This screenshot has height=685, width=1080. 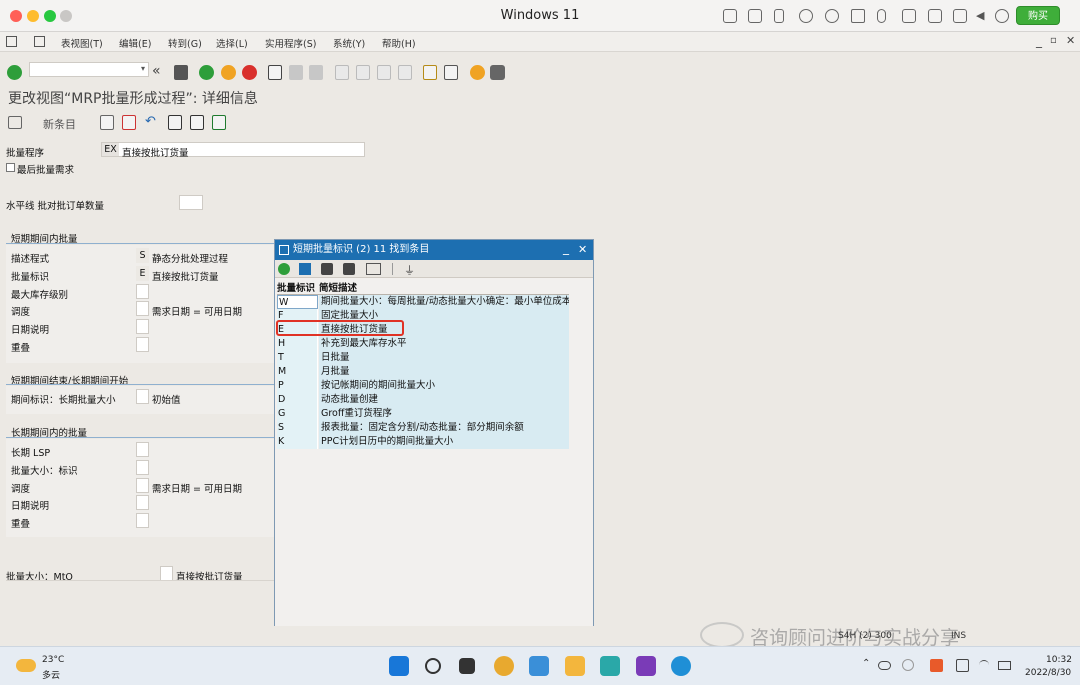 What do you see at coordinates (430, 72) in the screenshot?
I see `create-session-icon` at bounding box center [430, 72].